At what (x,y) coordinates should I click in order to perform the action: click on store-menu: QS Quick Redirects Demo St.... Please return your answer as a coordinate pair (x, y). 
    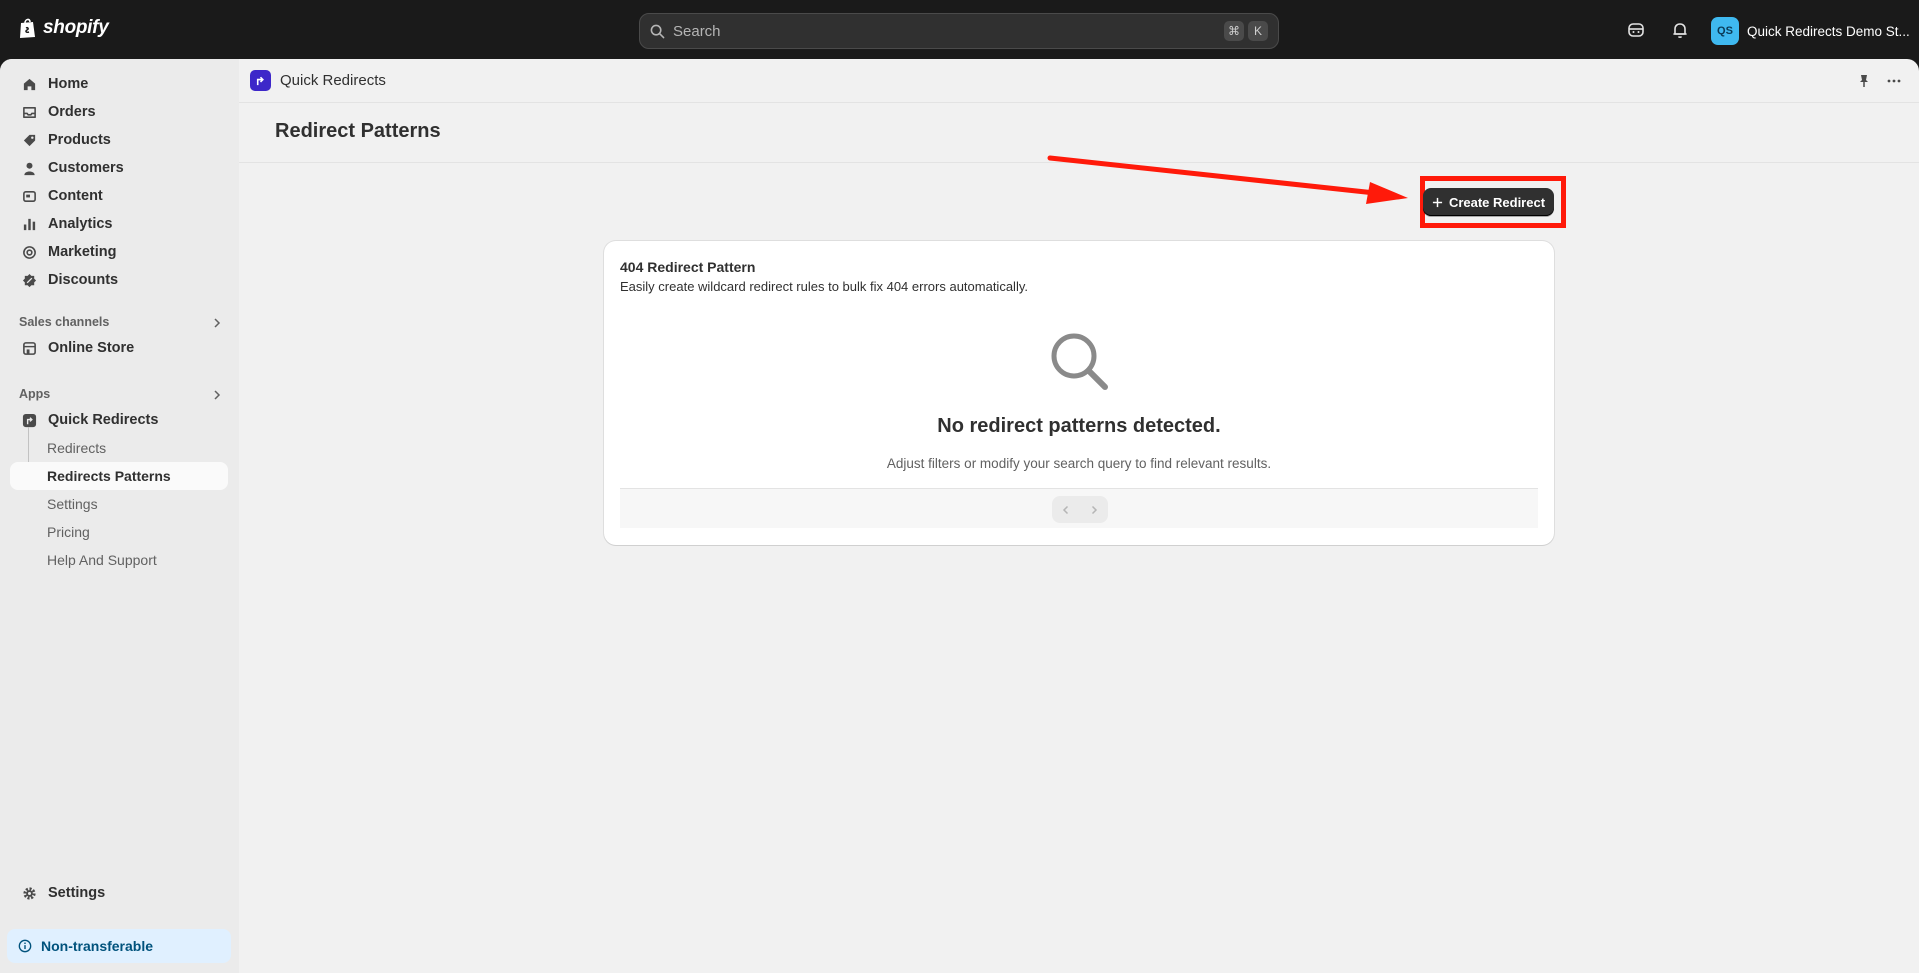
    Looking at the image, I should click on (1810, 31).